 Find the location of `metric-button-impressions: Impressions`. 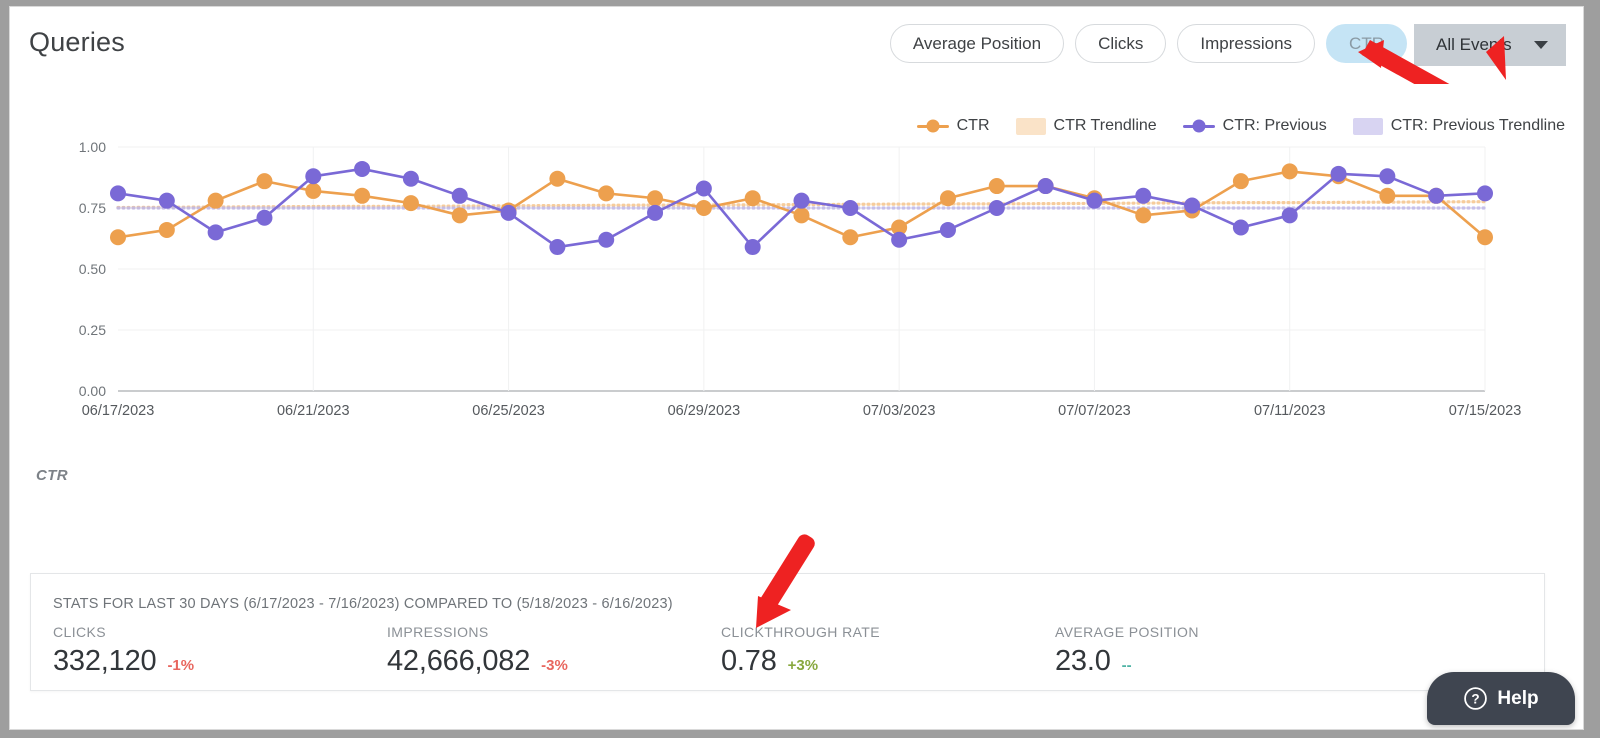

metric-button-impressions: Impressions is located at coordinates (1246, 43).